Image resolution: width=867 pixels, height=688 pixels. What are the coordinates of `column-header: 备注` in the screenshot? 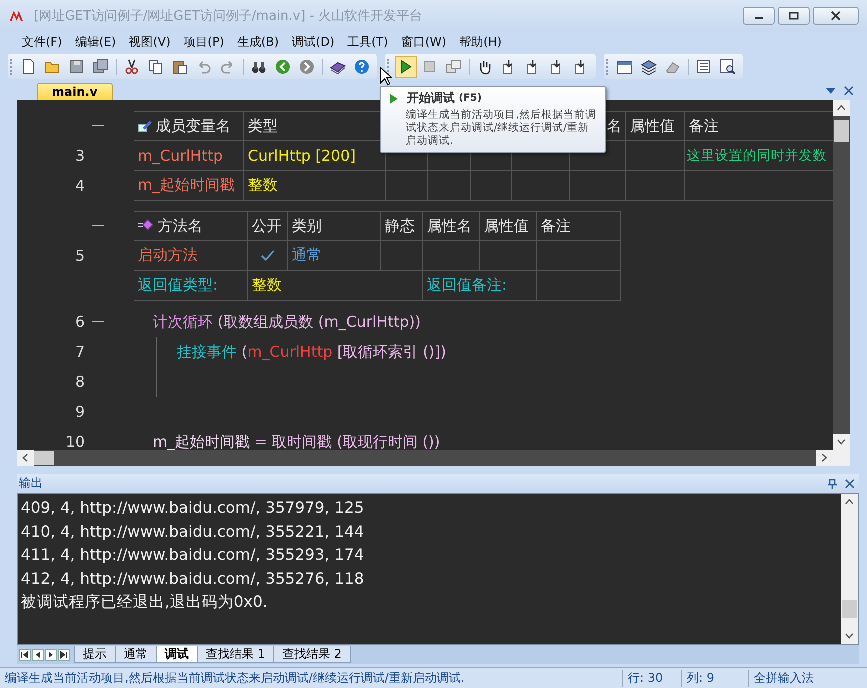 It's located at (579, 226).